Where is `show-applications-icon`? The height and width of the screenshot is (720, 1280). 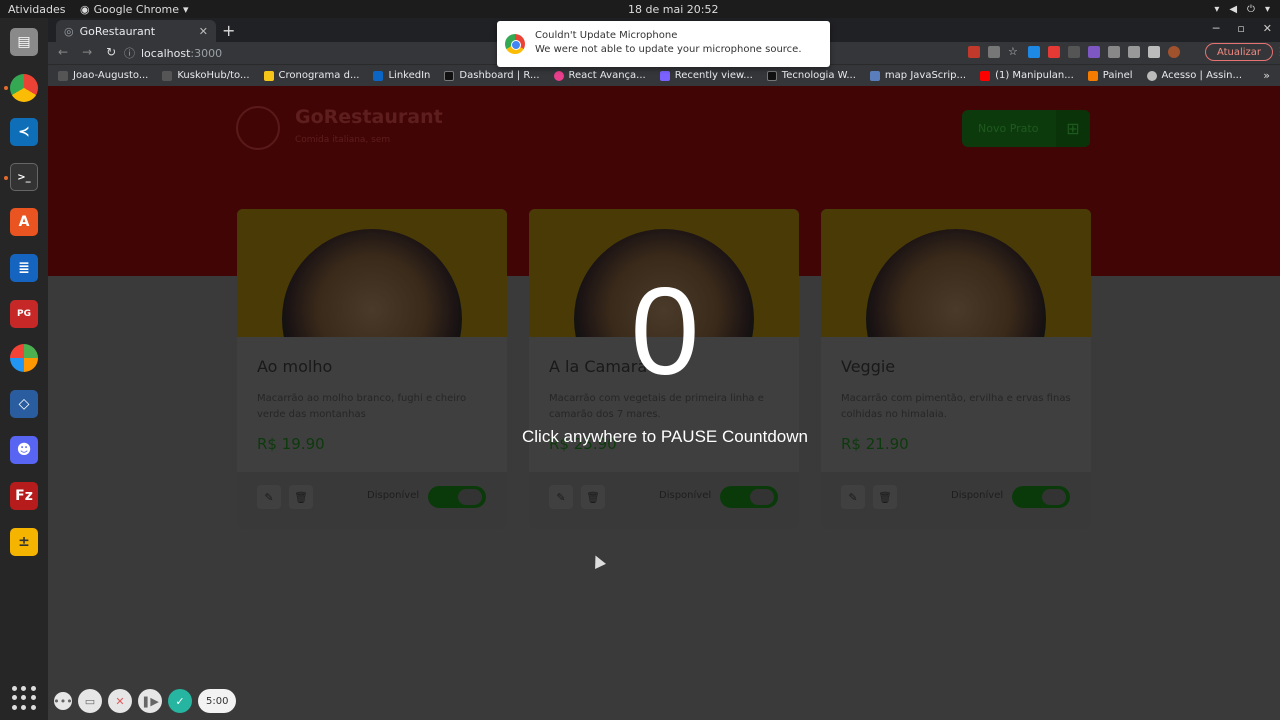 show-applications-icon is located at coordinates (24, 698).